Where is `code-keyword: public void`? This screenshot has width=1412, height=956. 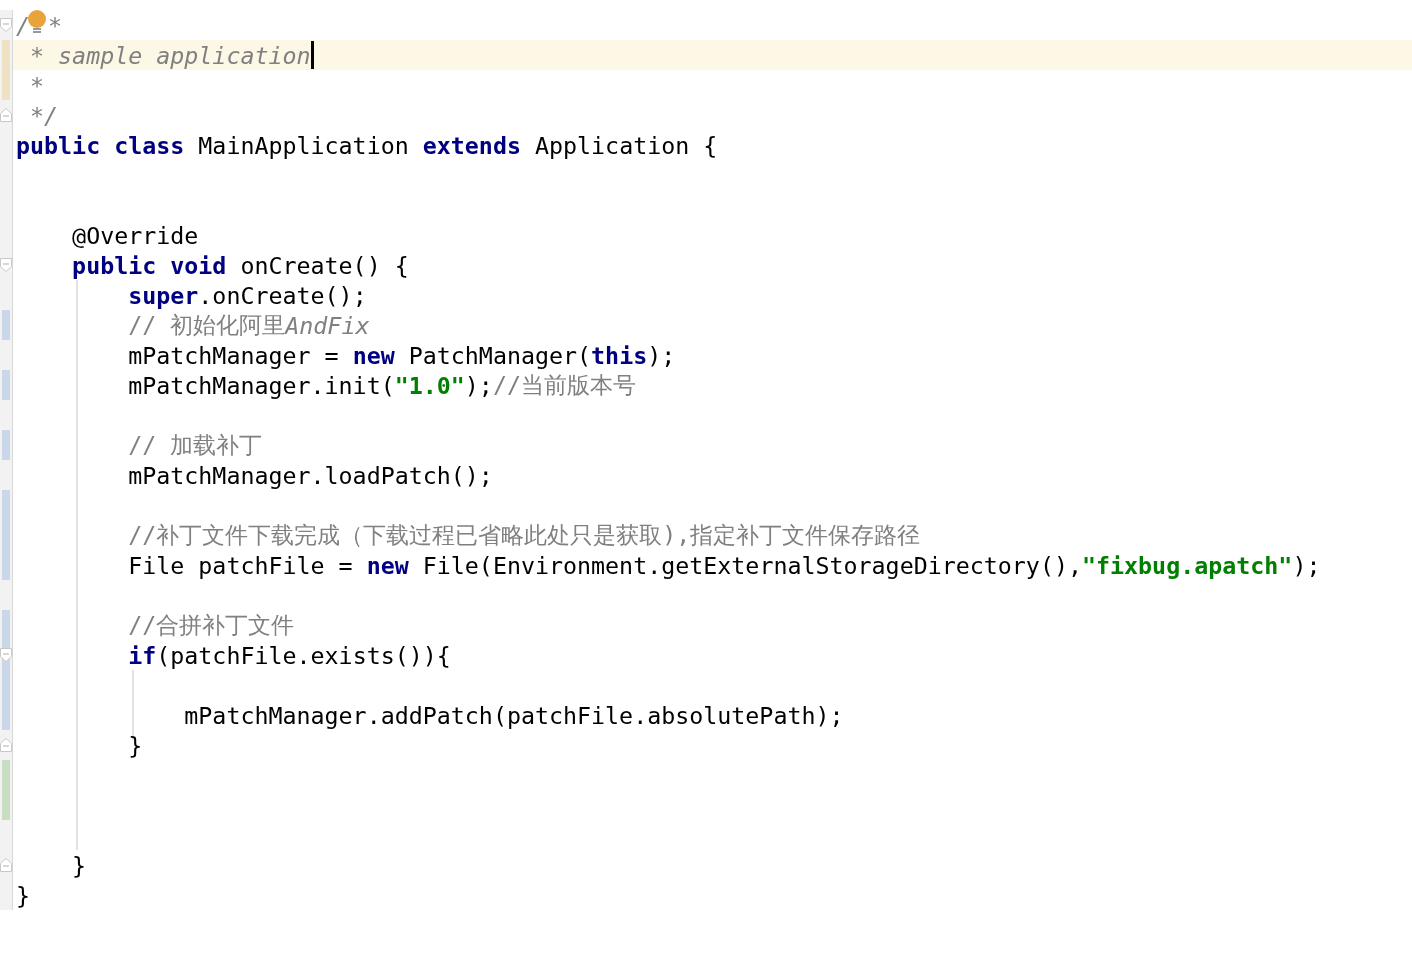
code-keyword: public void is located at coordinates (149, 265).